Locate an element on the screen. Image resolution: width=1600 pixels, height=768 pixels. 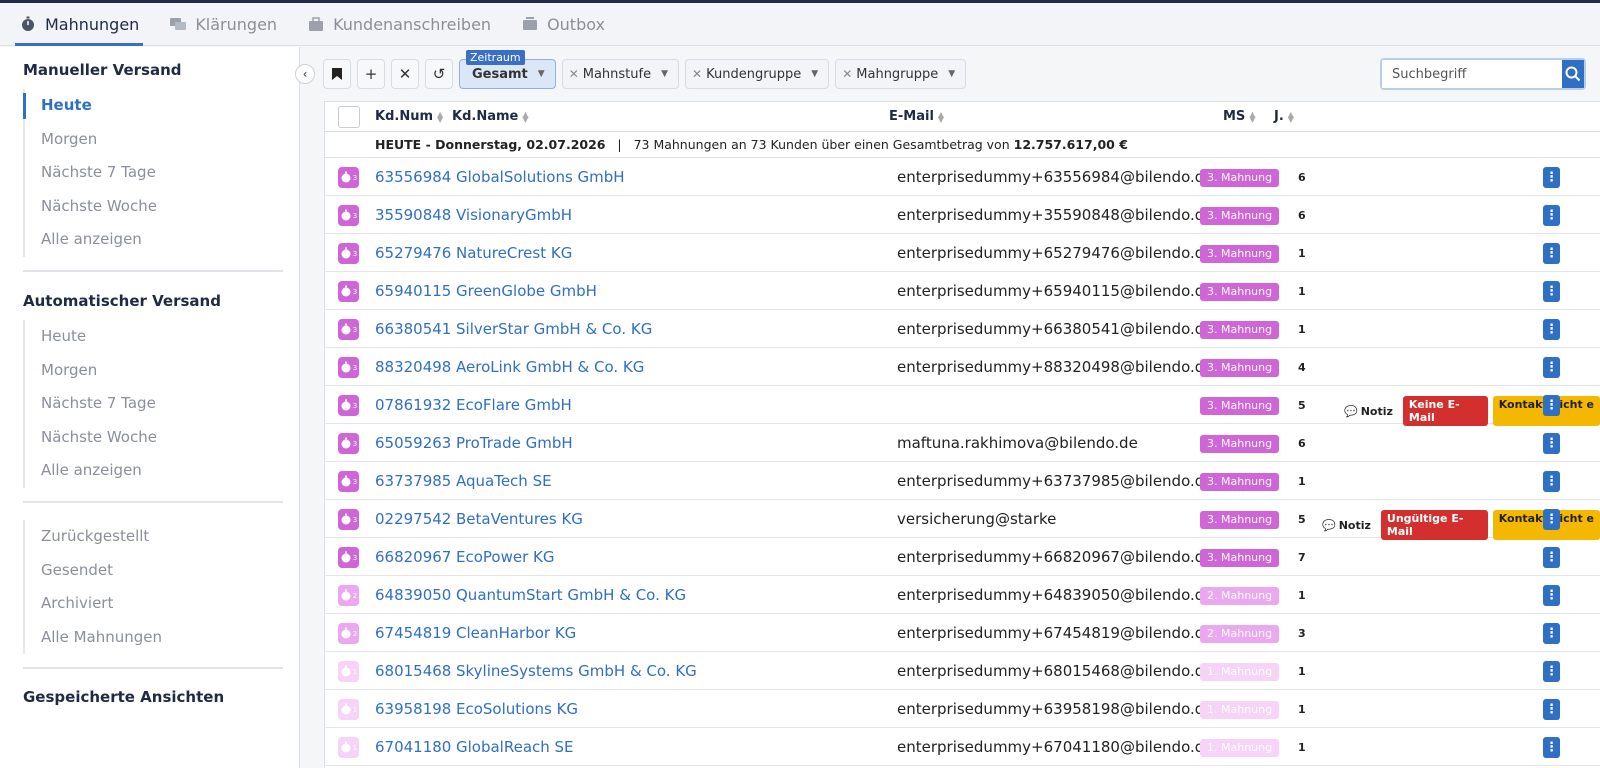
reset-button: ↺ is located at coordinates (439, 74).